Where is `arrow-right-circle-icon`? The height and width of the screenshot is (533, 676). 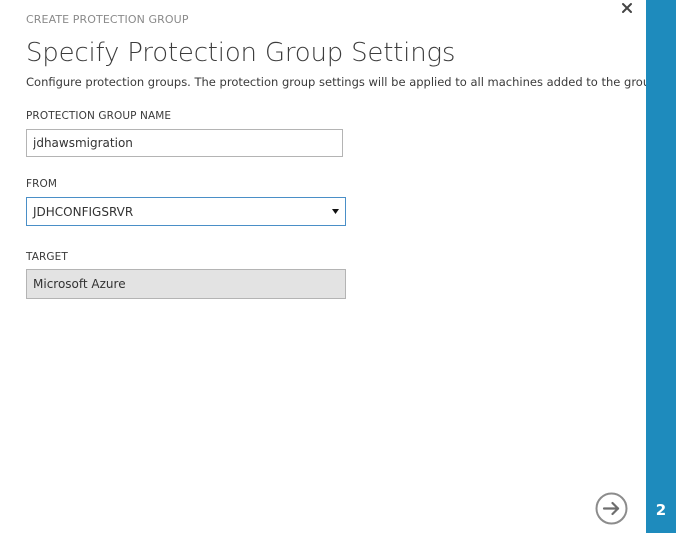
arrow-right-circle-icon is located at coordinates (611, 508).